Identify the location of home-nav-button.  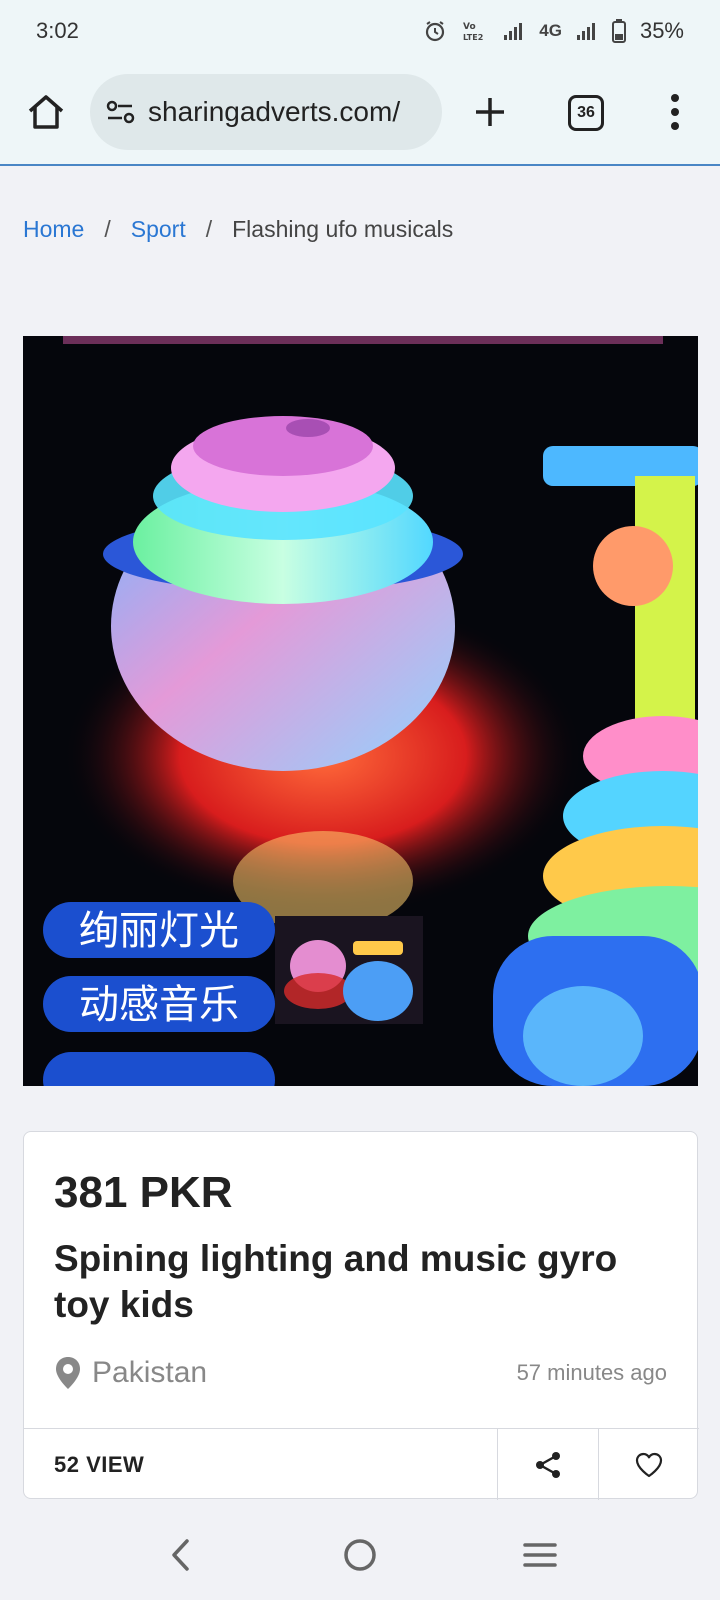
(360, 1555).